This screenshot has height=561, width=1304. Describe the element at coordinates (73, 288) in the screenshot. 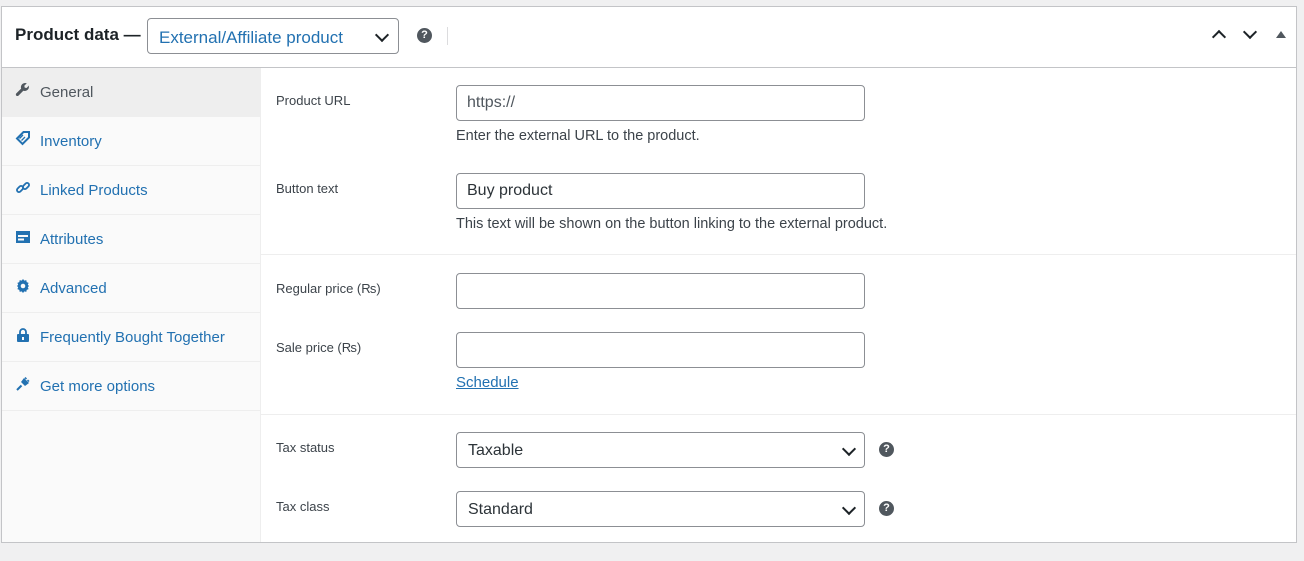

I see `tab-label: Advanced` at that location.